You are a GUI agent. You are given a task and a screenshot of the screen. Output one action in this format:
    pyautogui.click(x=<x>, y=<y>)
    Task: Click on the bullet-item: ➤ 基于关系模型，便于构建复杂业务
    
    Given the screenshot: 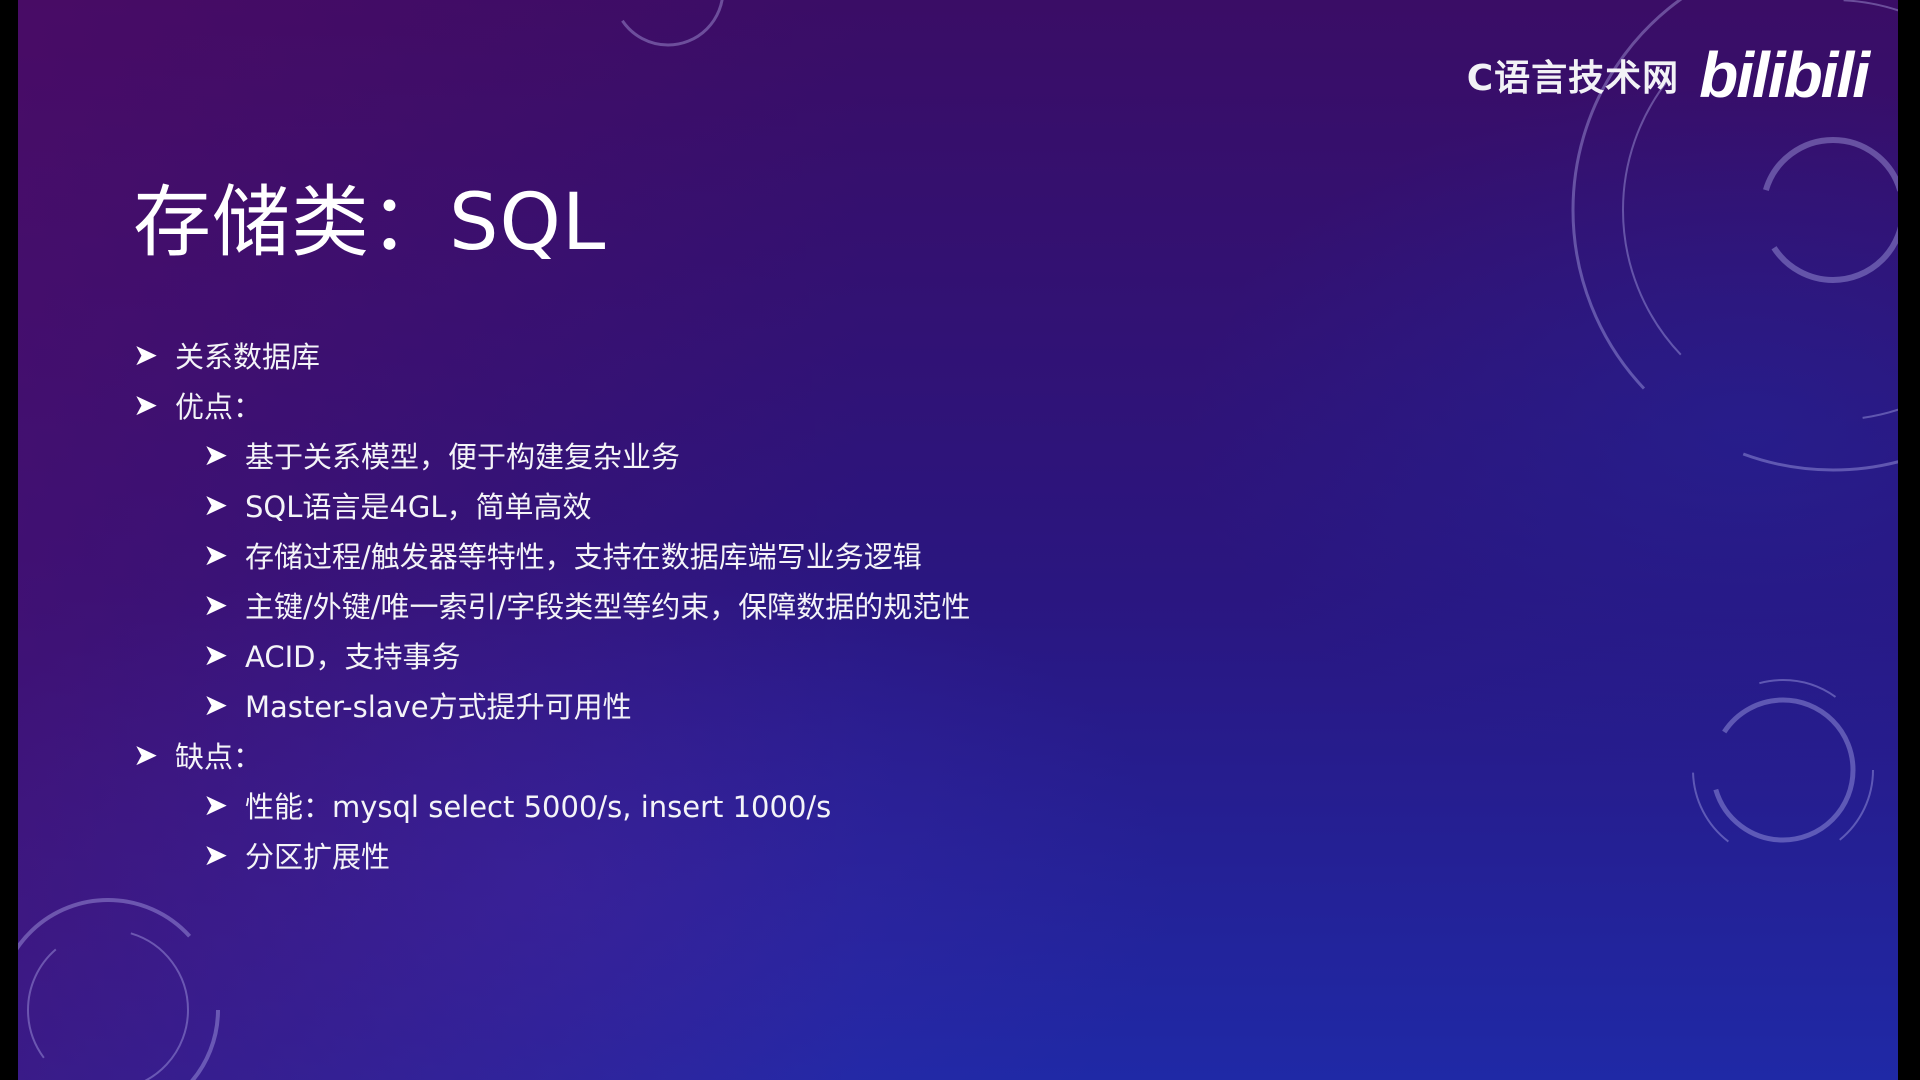 What is the action you would take?
    pyautogui.click(x=551, y=455)
    